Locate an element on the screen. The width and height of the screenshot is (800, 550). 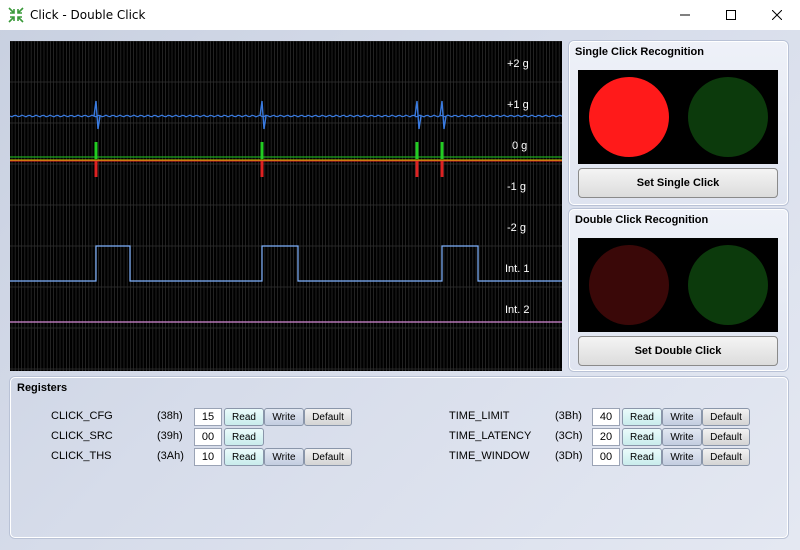
label-int2: Int. 2 is located at coordinates (517, 310).